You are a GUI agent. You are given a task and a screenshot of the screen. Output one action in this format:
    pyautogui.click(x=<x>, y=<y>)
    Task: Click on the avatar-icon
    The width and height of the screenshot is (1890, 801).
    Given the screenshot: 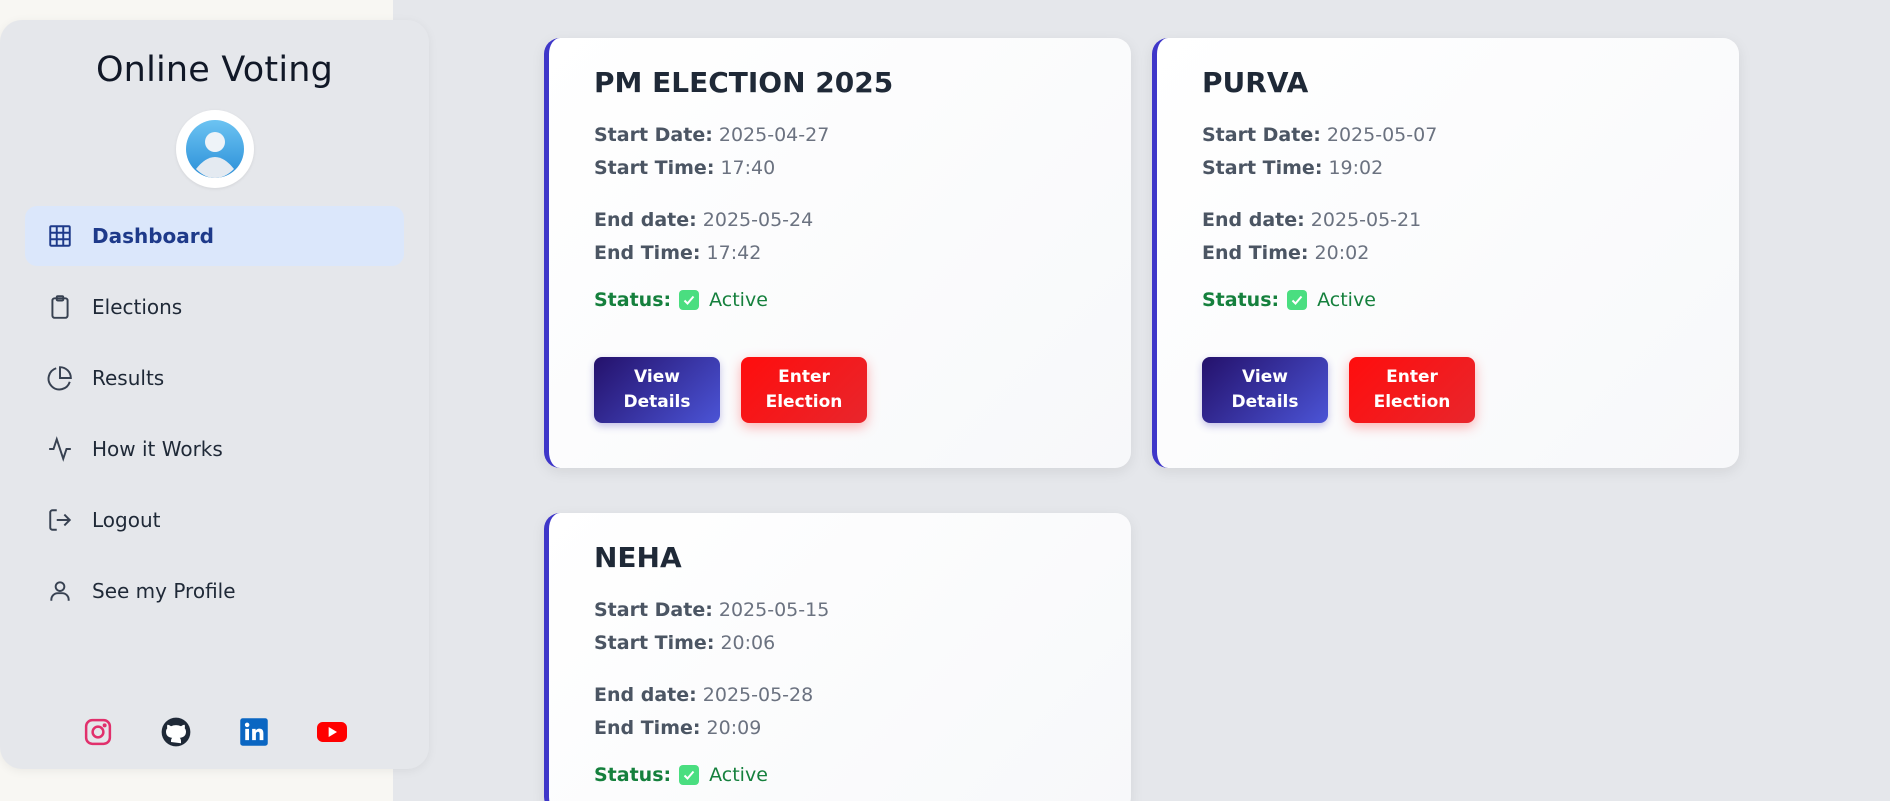 What is the action you would take?
    pyautogui.click(x=214, y=149)
    